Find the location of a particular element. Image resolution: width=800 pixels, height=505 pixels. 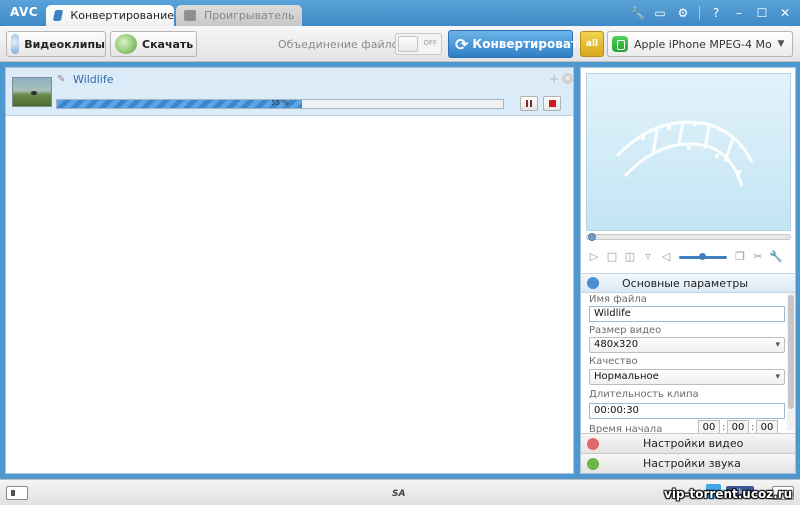

maximize-icon: ☐ is located at coordinates (762, 13).